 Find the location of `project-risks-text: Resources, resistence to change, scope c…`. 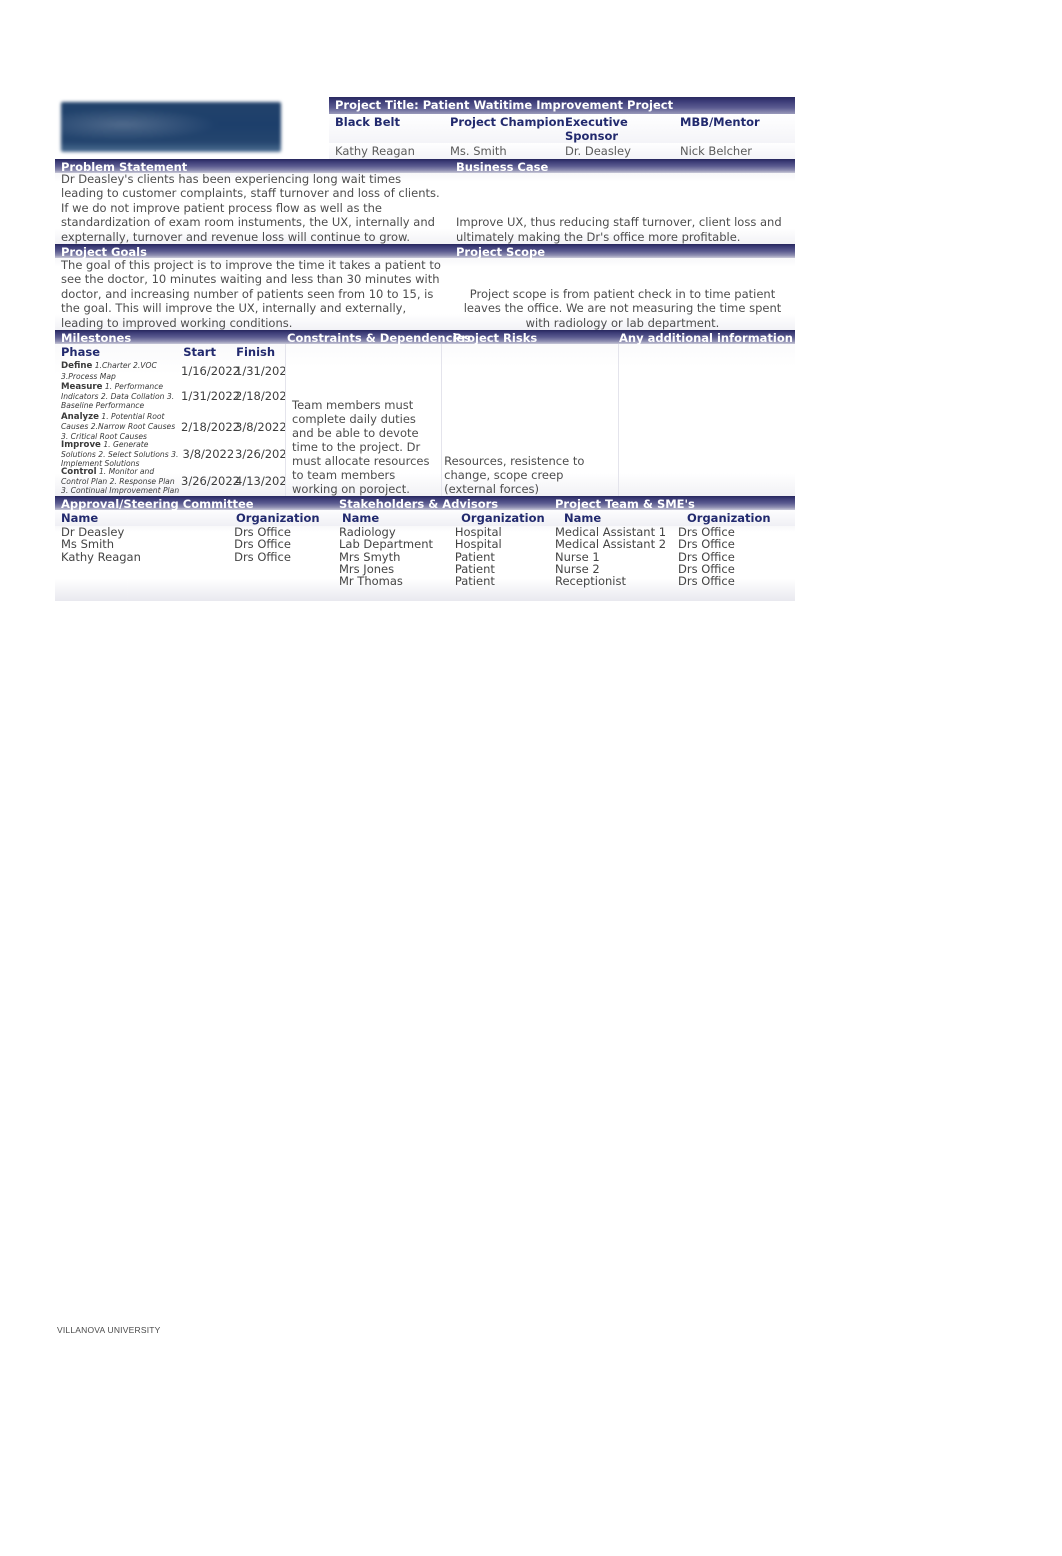

project-risks-text: Resources, resistence to change, scope c… is located at coordinates (529, 420).